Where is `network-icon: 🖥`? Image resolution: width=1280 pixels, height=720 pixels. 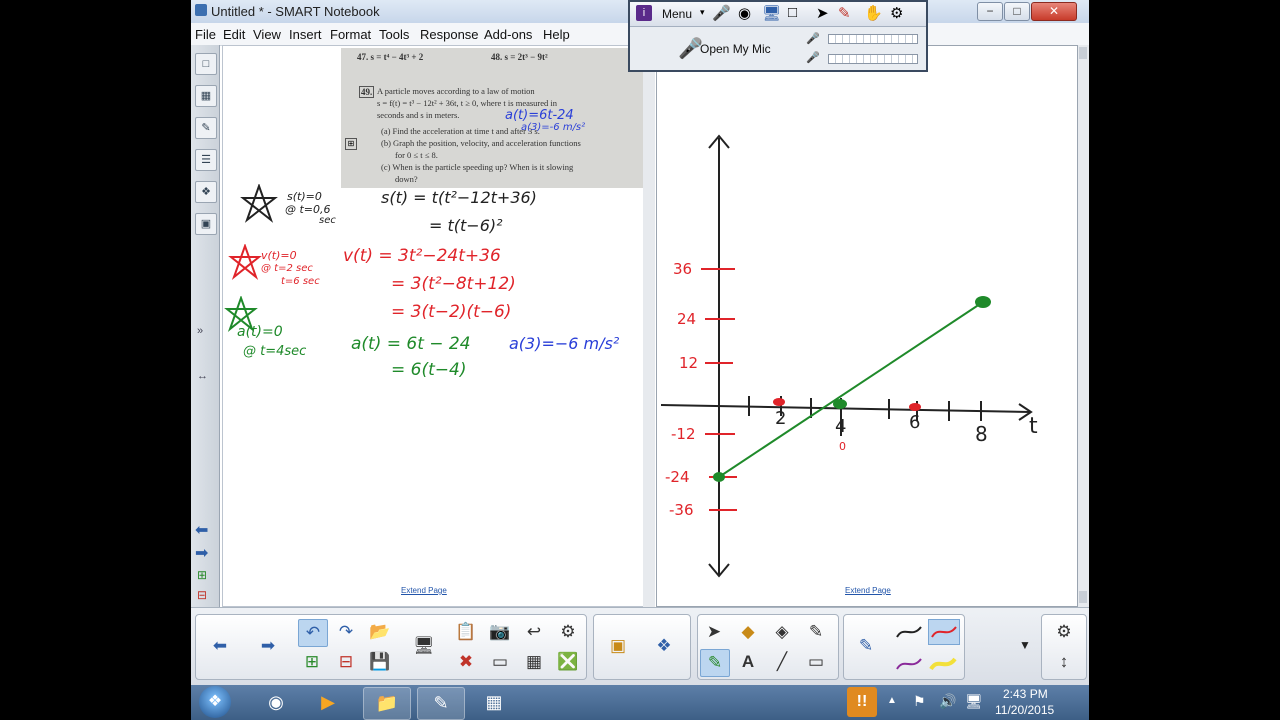 network-icon: 🖥 is located at coordinates (974, 701).